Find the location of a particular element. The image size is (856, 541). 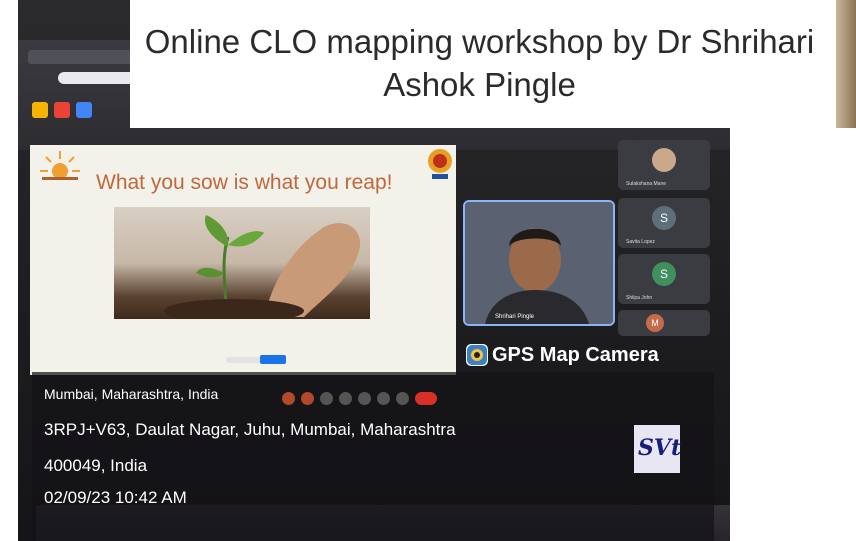

plant-photo is located at coordinates (242, 263).